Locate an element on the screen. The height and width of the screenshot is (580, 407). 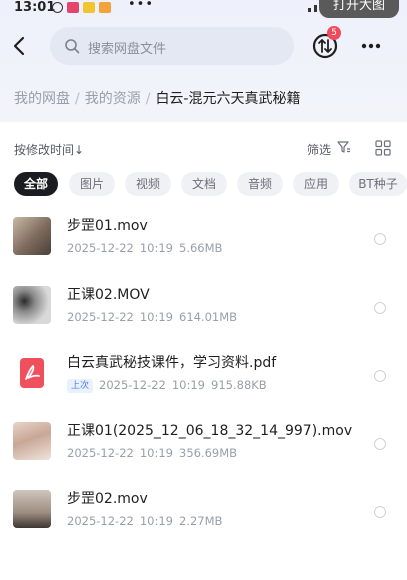
filter-chip-documents: 文档 is located at coordinates (204, 184).